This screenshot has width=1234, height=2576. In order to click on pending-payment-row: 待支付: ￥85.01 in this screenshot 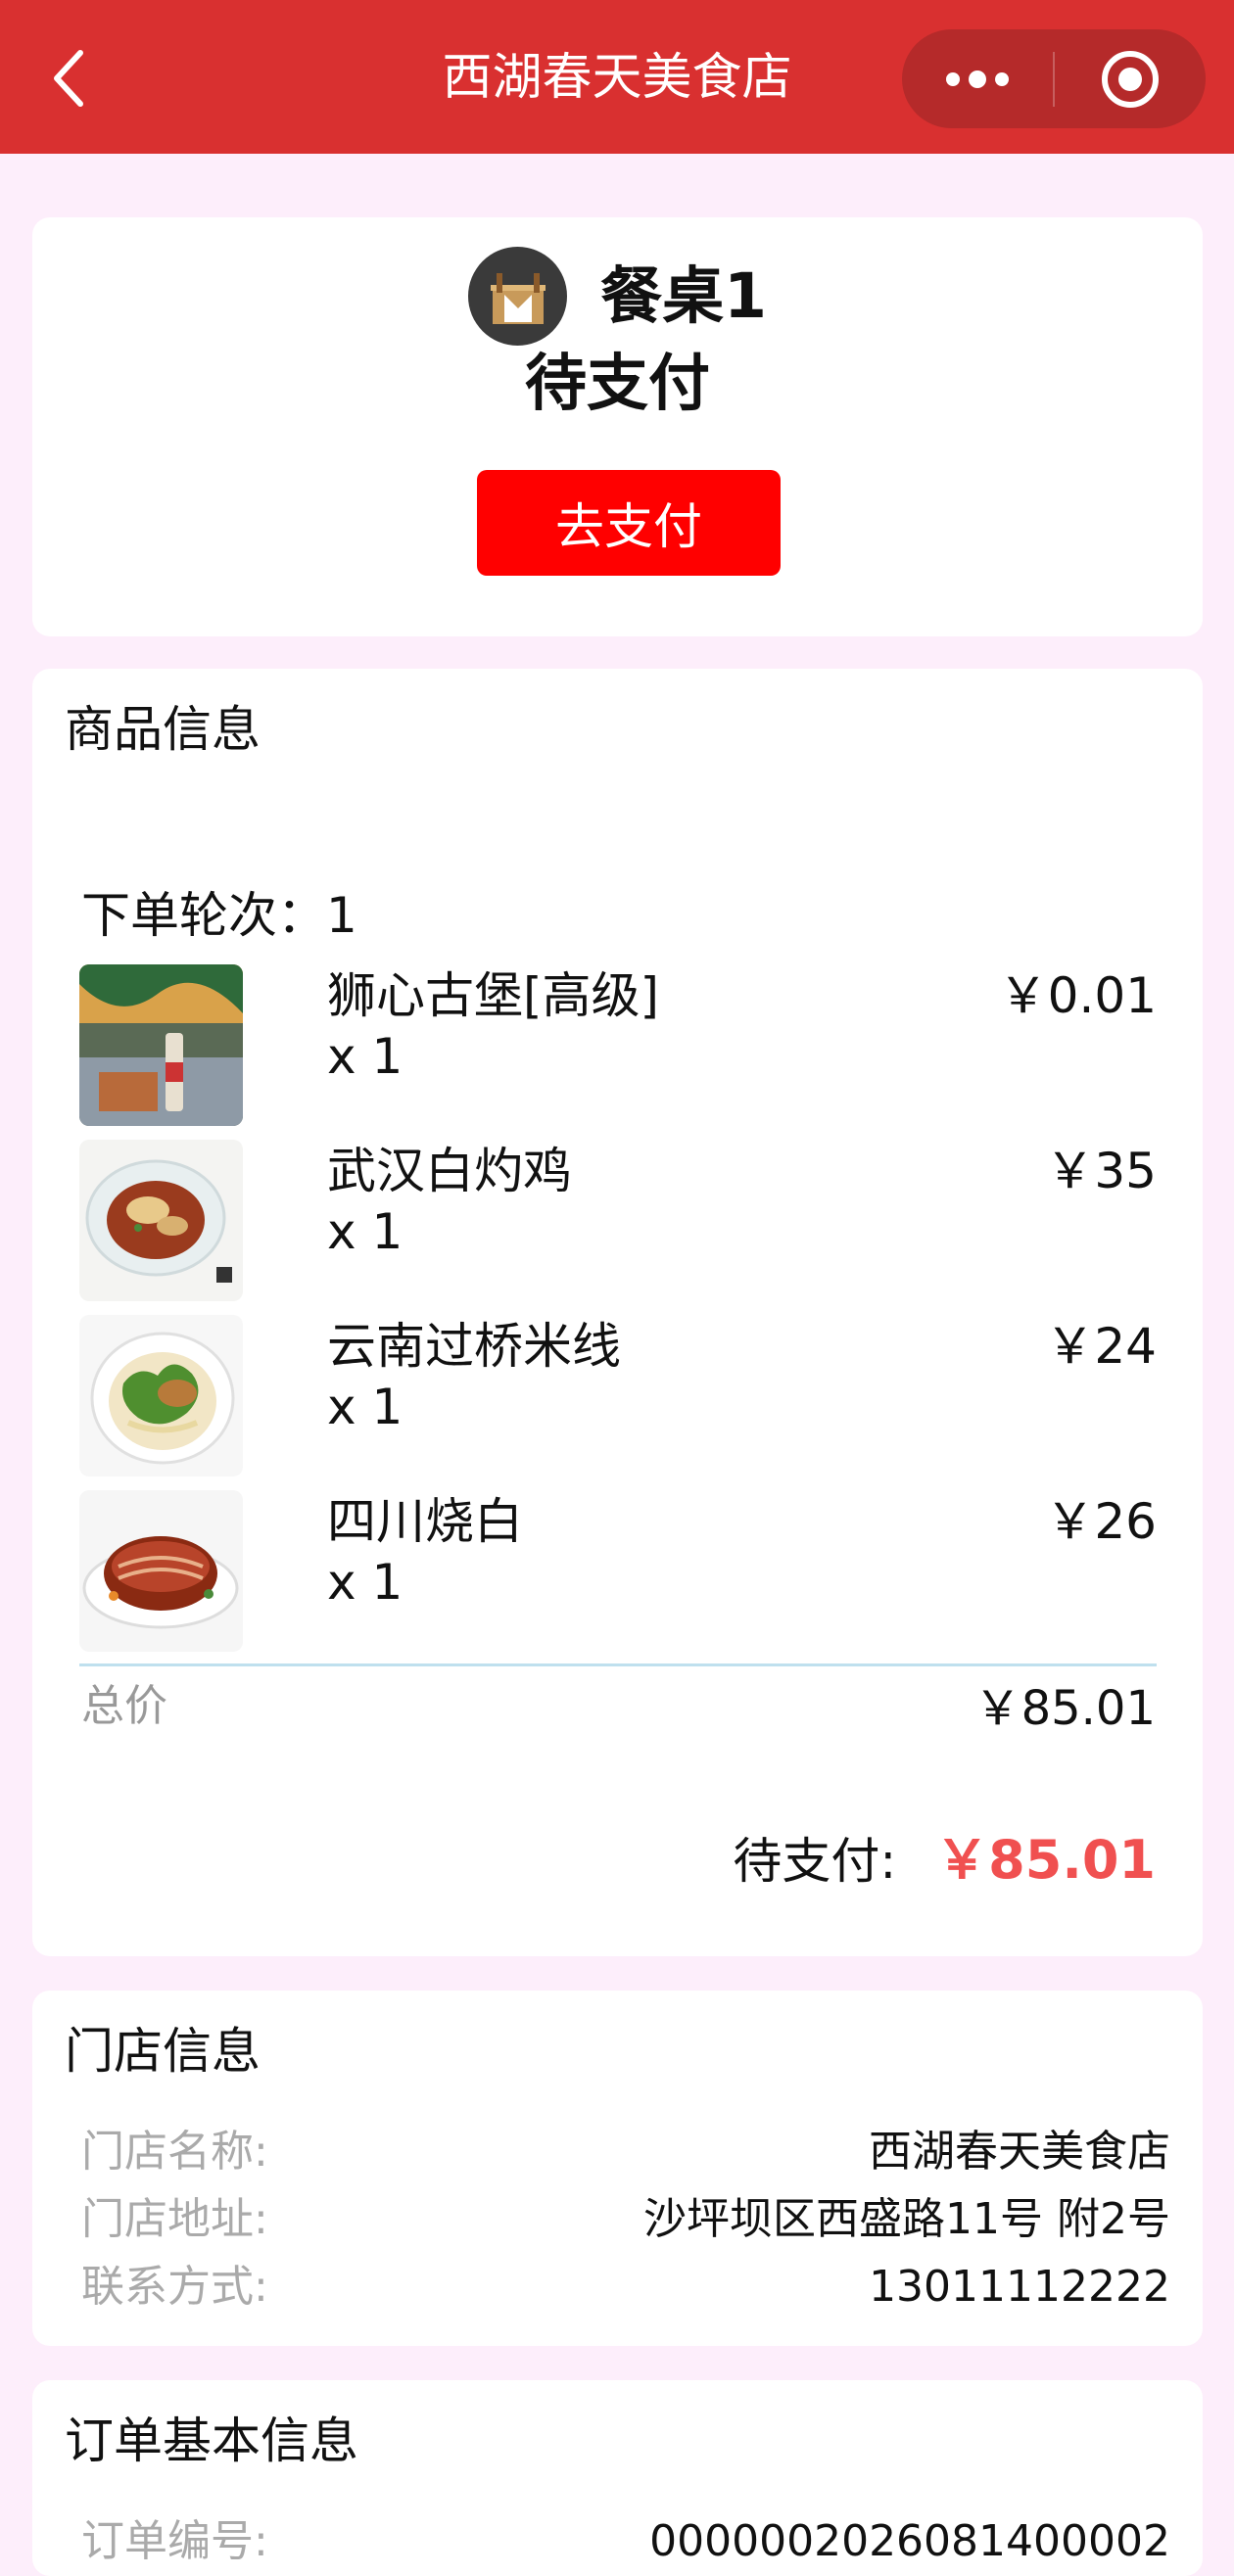, I will do `click(944, 1861)`.